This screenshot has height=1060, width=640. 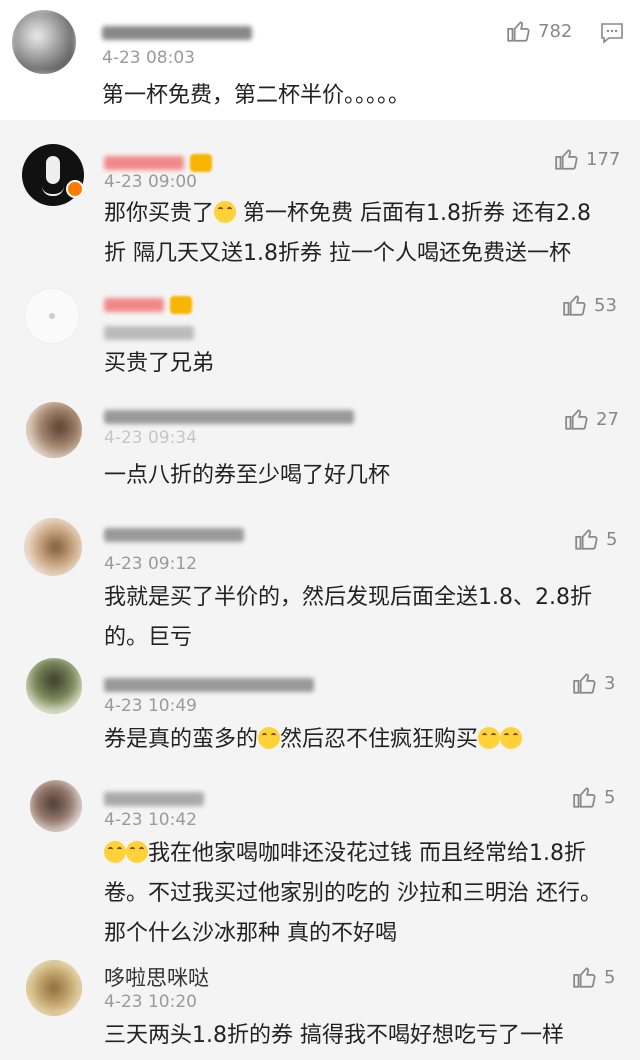 What do you see at coordinates (607, 419) in the screenshot?
I see `like-count: 27` at bounding box center [607, 419].